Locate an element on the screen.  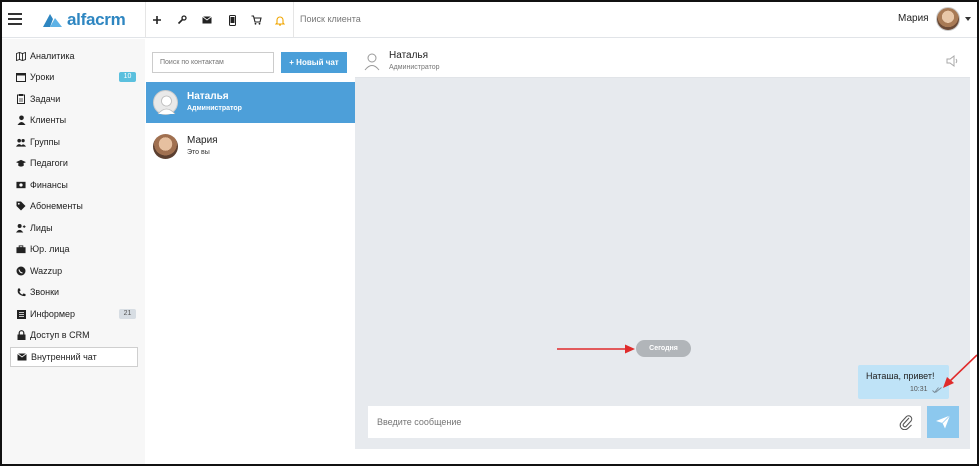
calendar-icon is located at coordinates (21, 77).